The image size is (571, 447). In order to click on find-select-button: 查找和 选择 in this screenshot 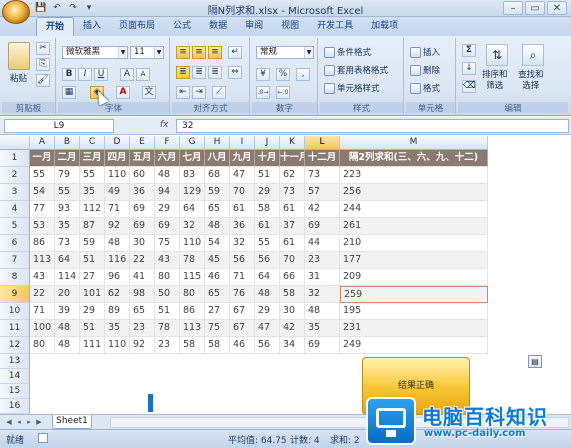, I will do `click(531, 81)`.